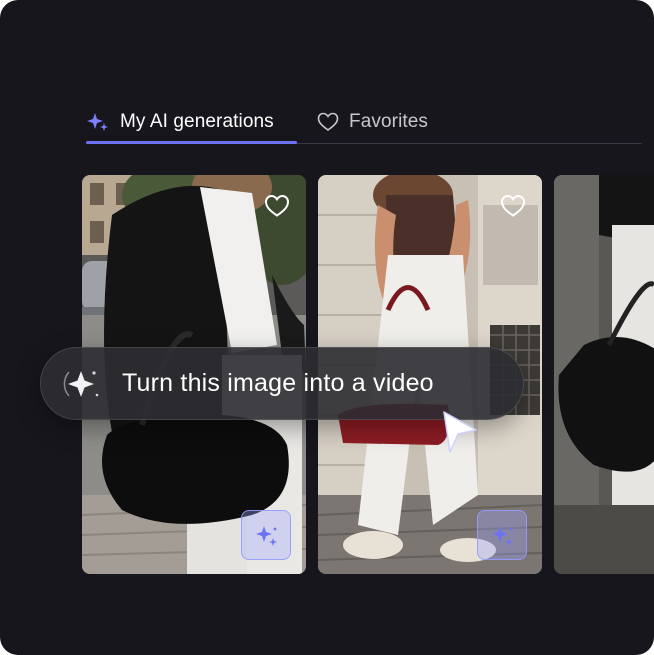 The width and height of the screenshot is (654, 655). I want to click on gallery-card, so click(604, 374).